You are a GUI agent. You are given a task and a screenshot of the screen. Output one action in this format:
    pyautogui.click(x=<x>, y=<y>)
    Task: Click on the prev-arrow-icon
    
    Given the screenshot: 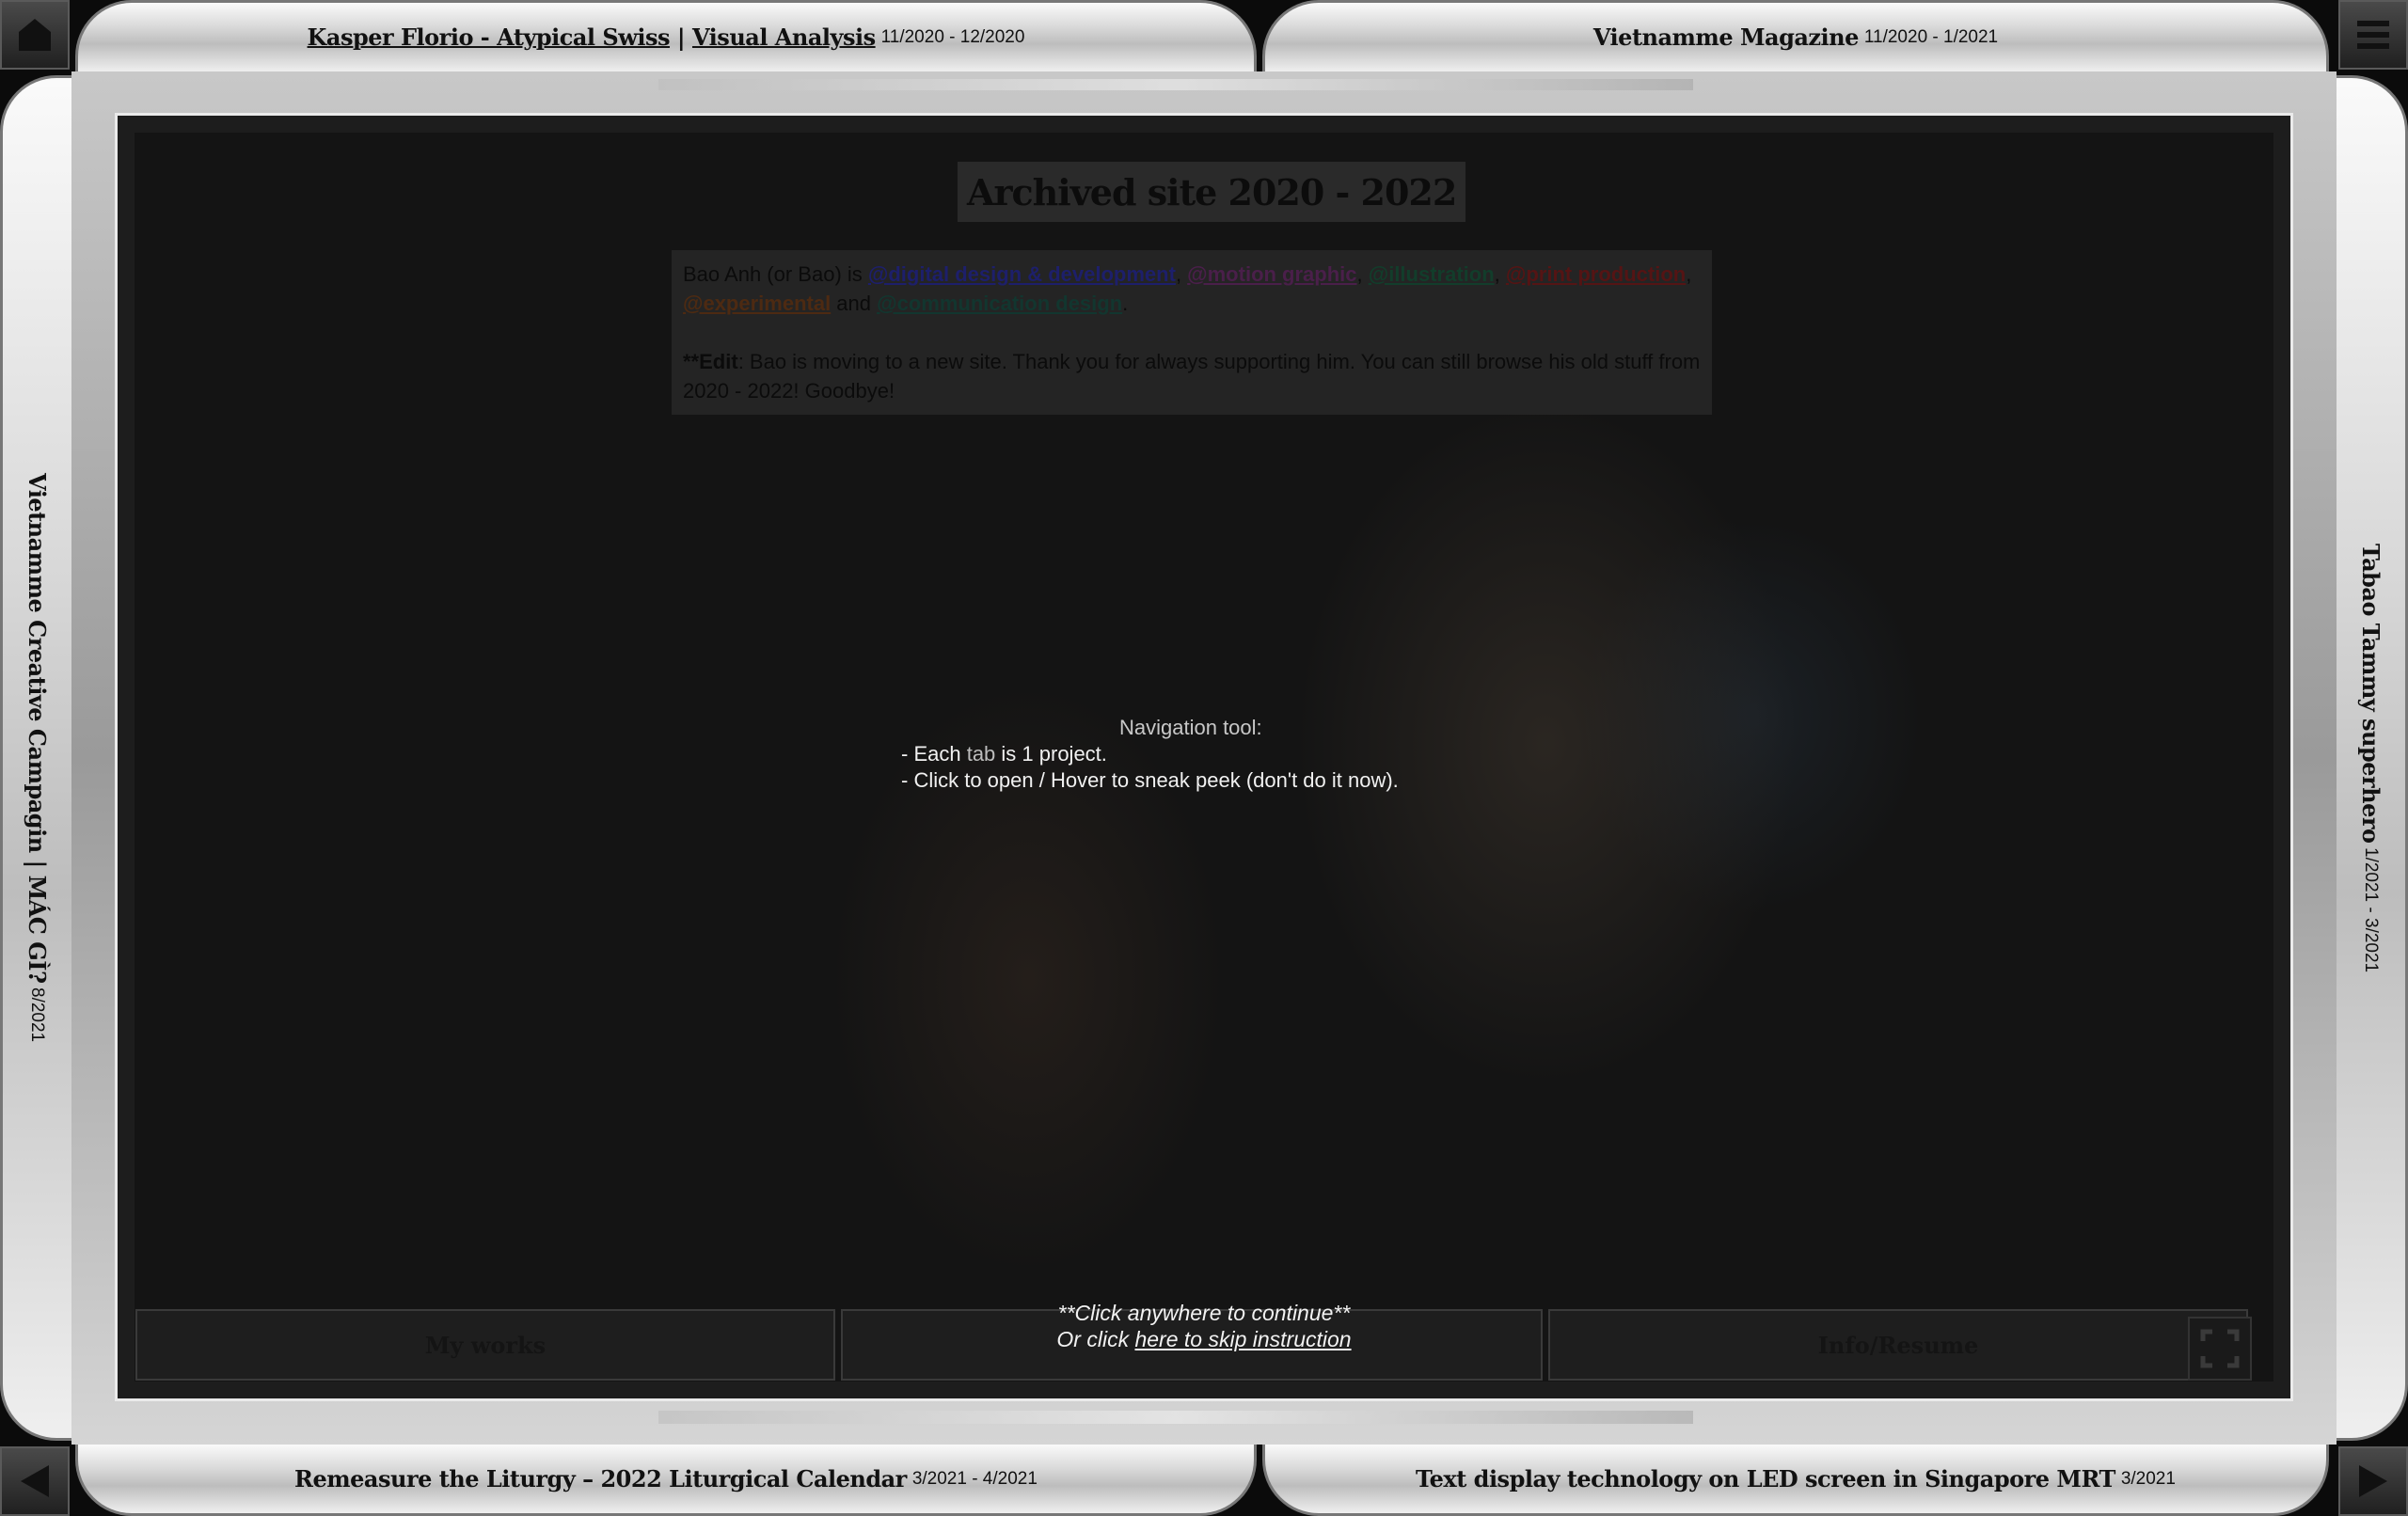 What is the action you would take?
    pyautogui.click(x=35, y=1481)
    